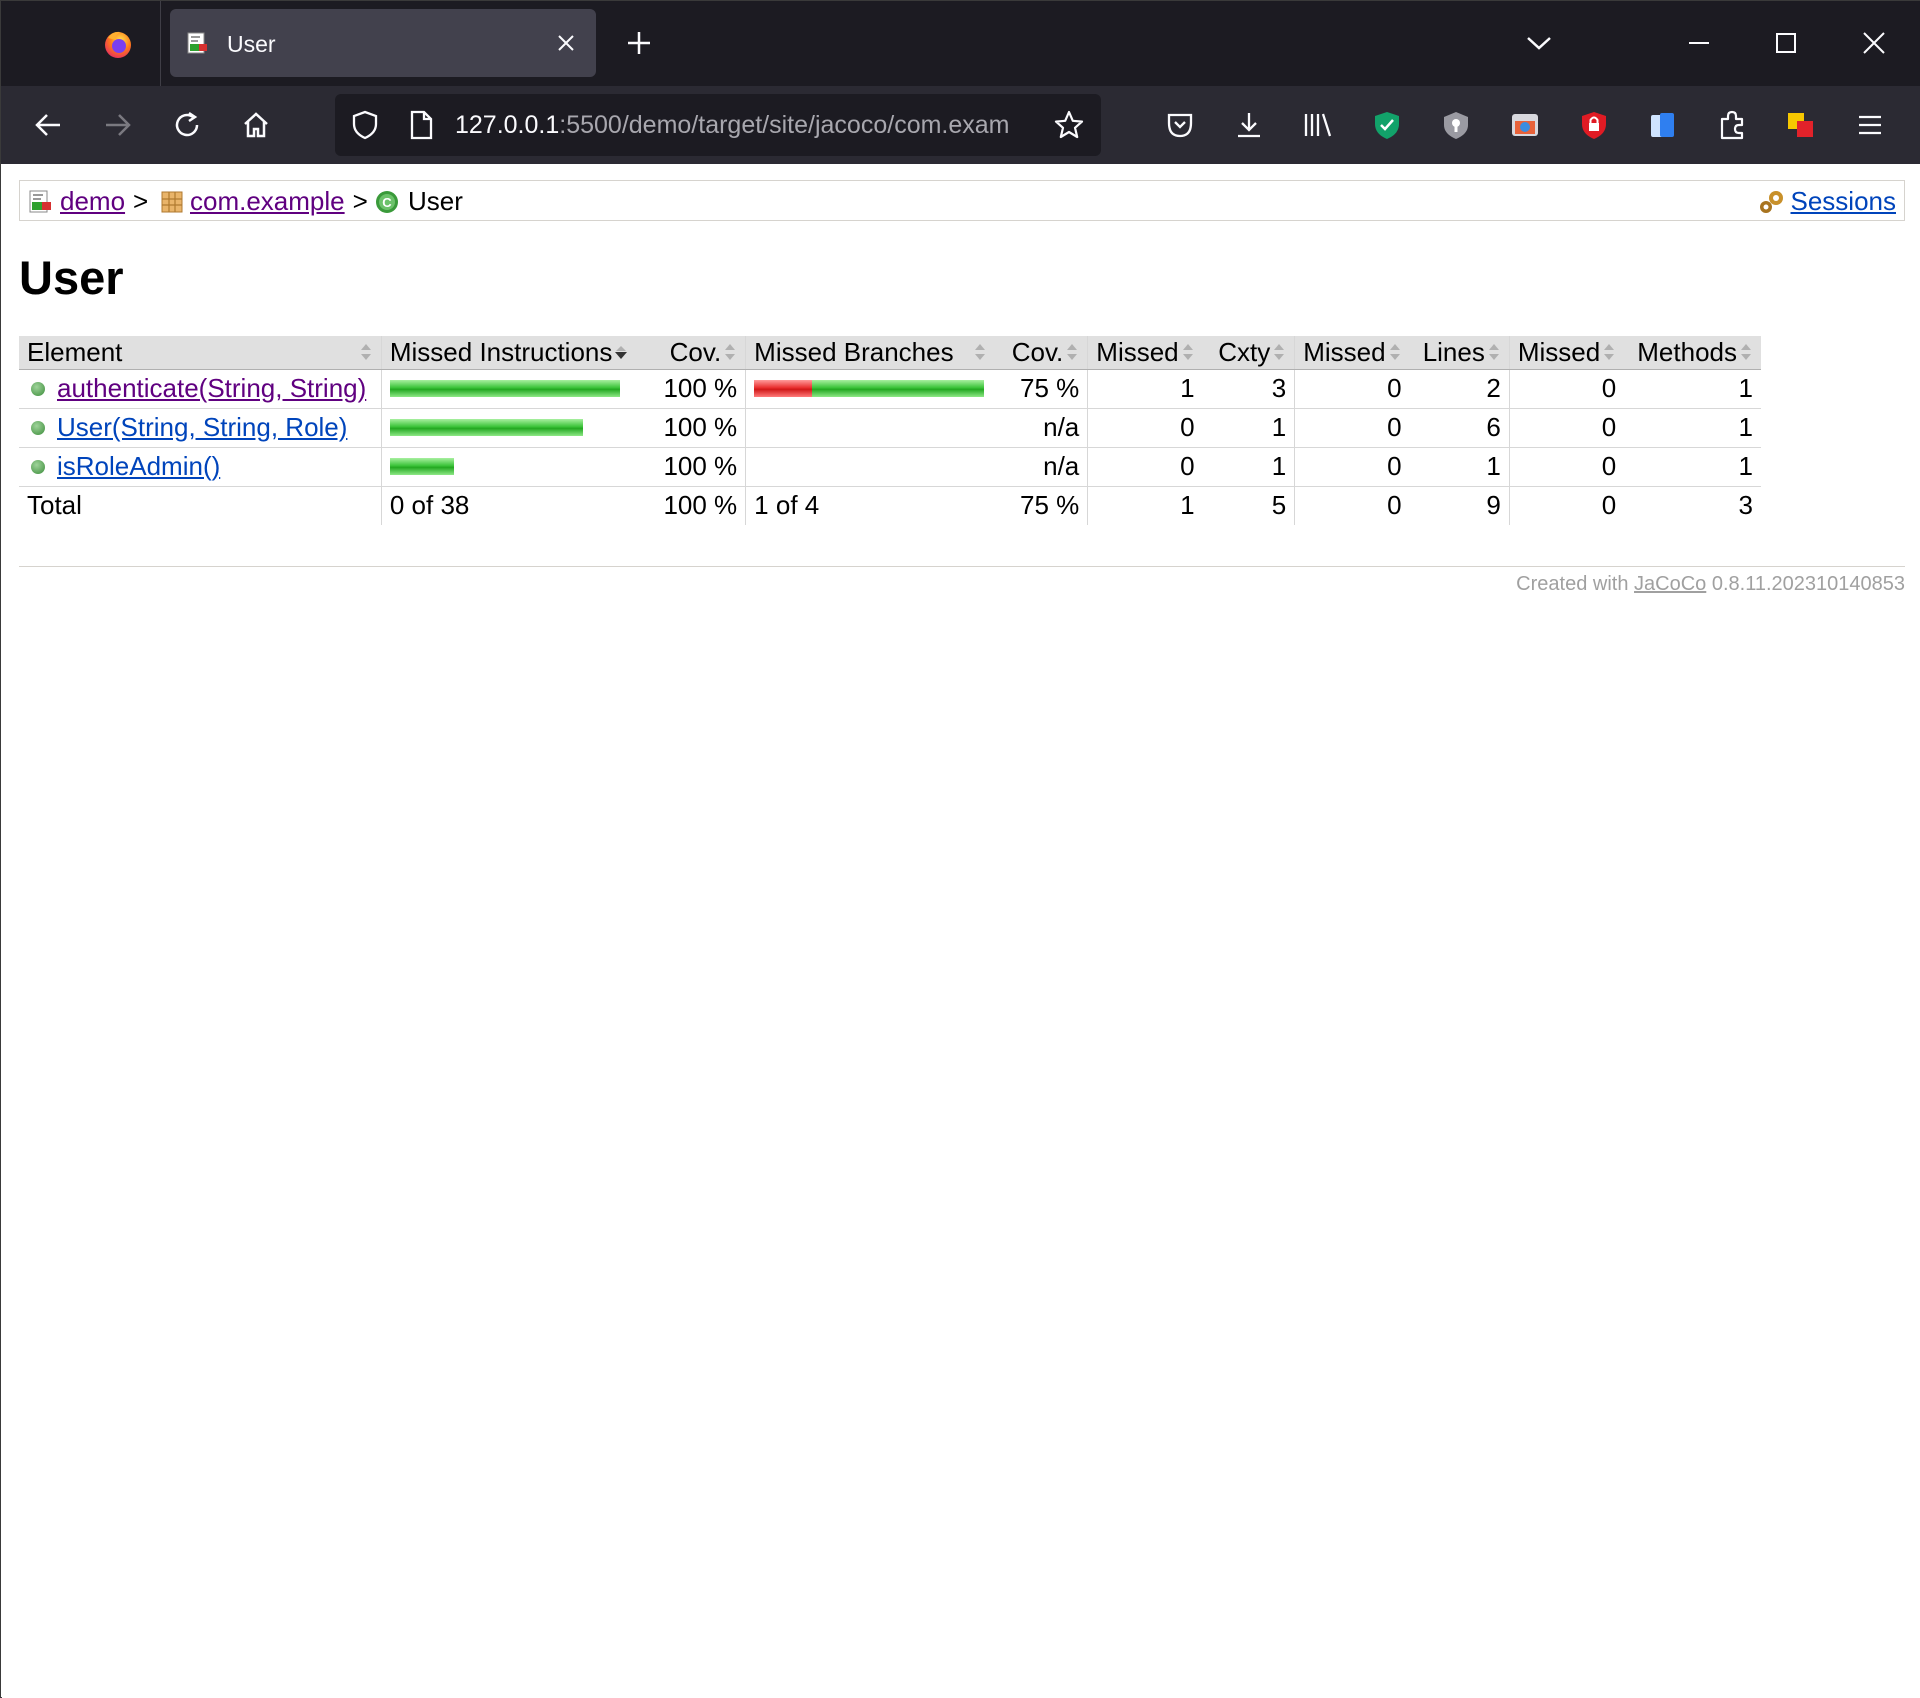  What do you see at coordinates (1732, 125) in the screenshot?
I see `extensions-button` at bounding box center [1732, 125].